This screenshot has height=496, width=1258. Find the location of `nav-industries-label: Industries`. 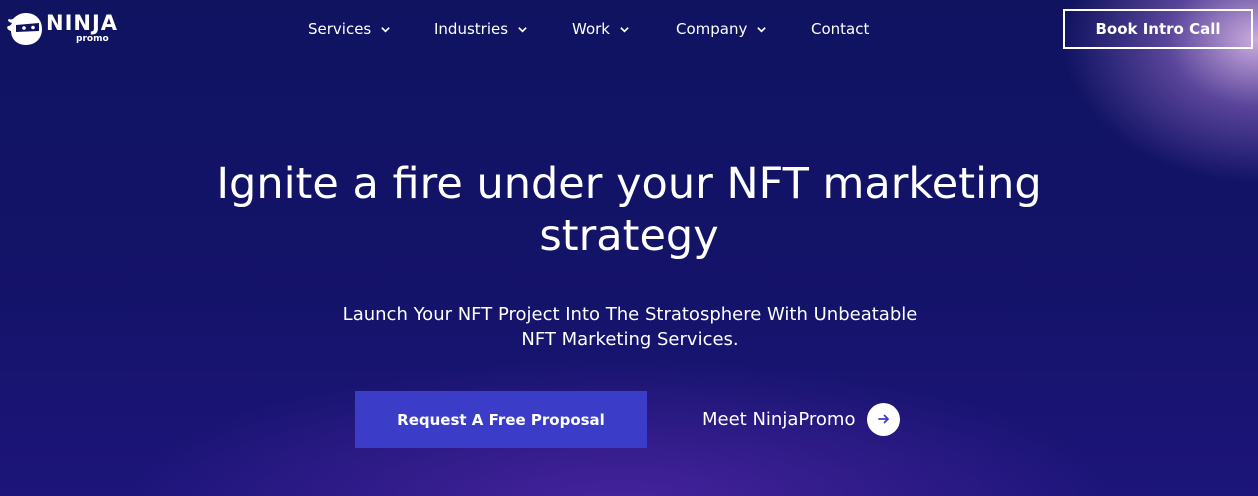

nav-industries-label: Industries is located at coordinates (471, 29).